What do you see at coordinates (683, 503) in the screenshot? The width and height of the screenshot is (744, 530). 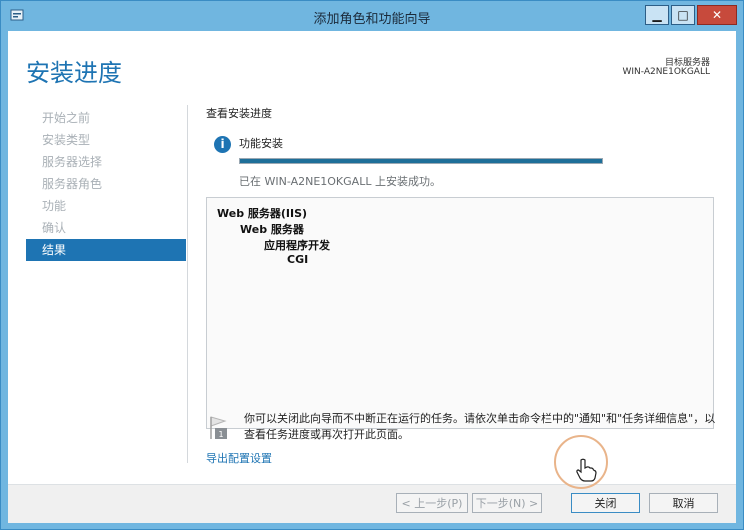 I see `cancel-button: 取消` at bounding box center [683, 503].